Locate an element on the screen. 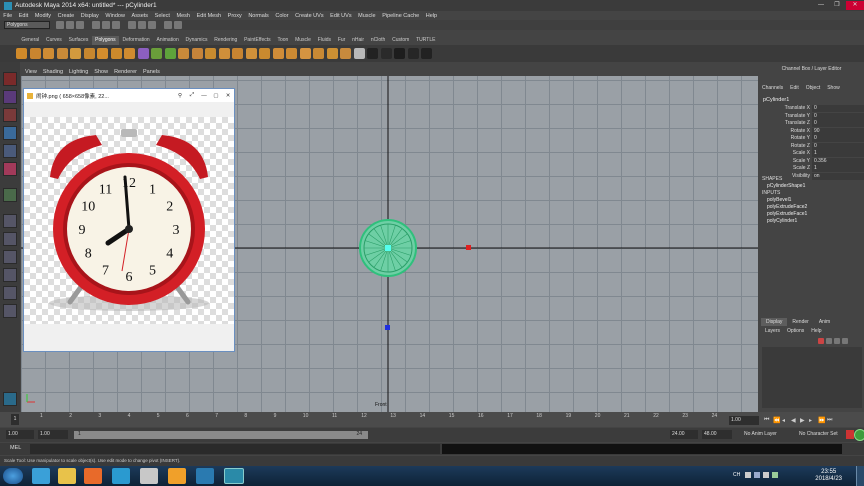  menu-edit-mesh: Edit Mesh is located at coordinates (208, 16).